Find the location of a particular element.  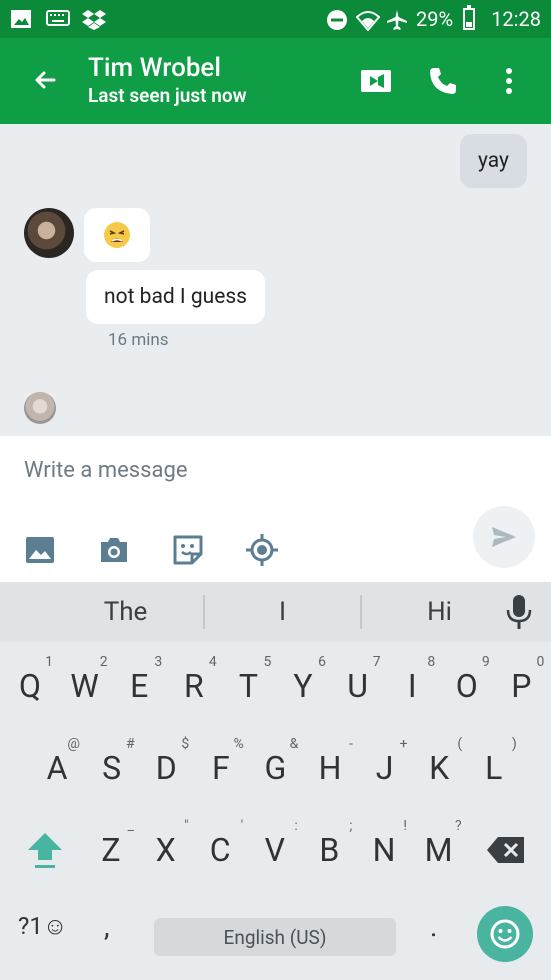

key-a: A @ is located at coordinates (57, 768).